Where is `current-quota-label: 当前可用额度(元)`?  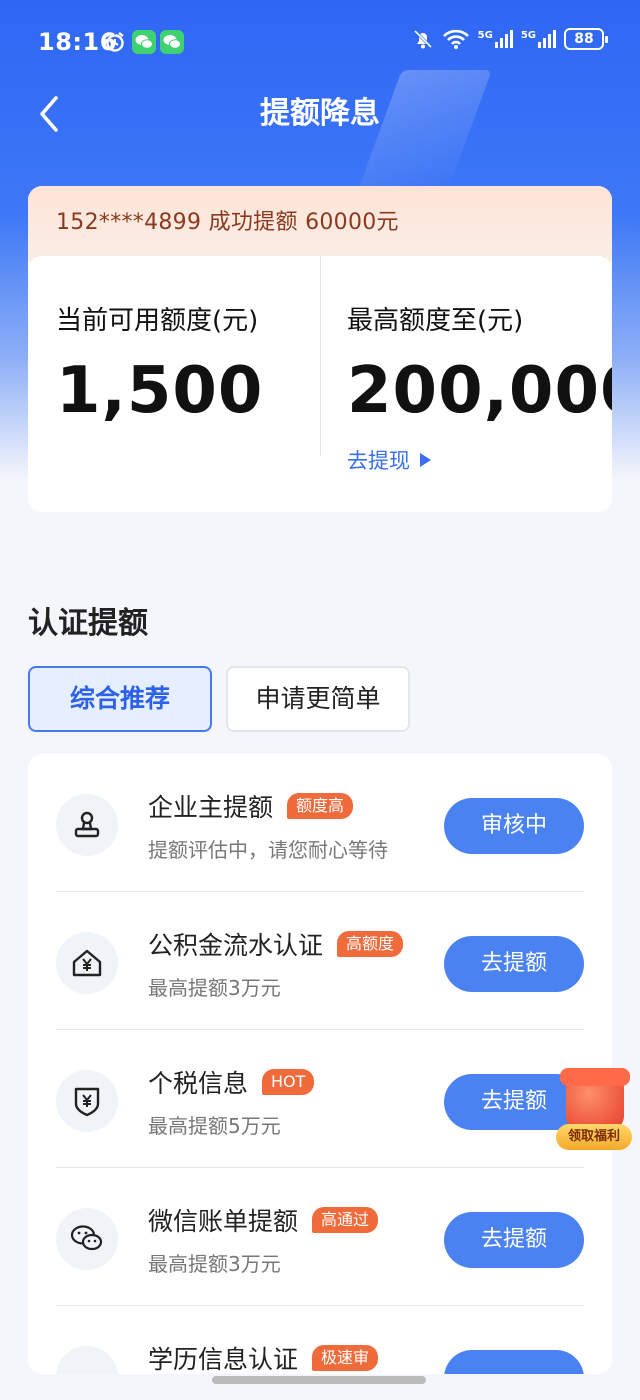 current-quota-label: 当前可用额度(元) is located at coordinates (157, 321).